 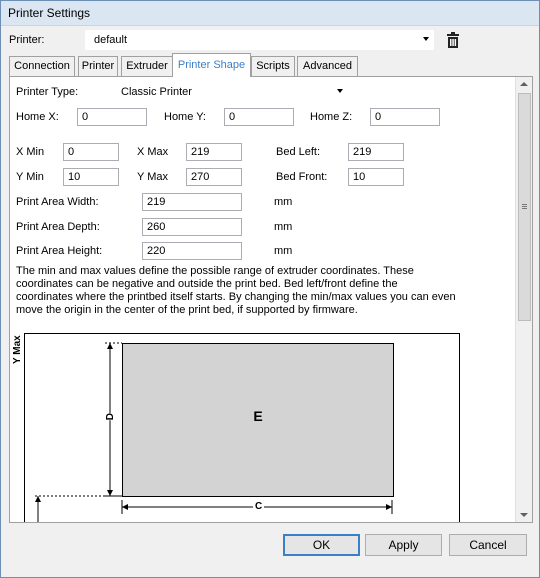 I want to click on y-min-label: Y Min, so click(x=30, y=177).